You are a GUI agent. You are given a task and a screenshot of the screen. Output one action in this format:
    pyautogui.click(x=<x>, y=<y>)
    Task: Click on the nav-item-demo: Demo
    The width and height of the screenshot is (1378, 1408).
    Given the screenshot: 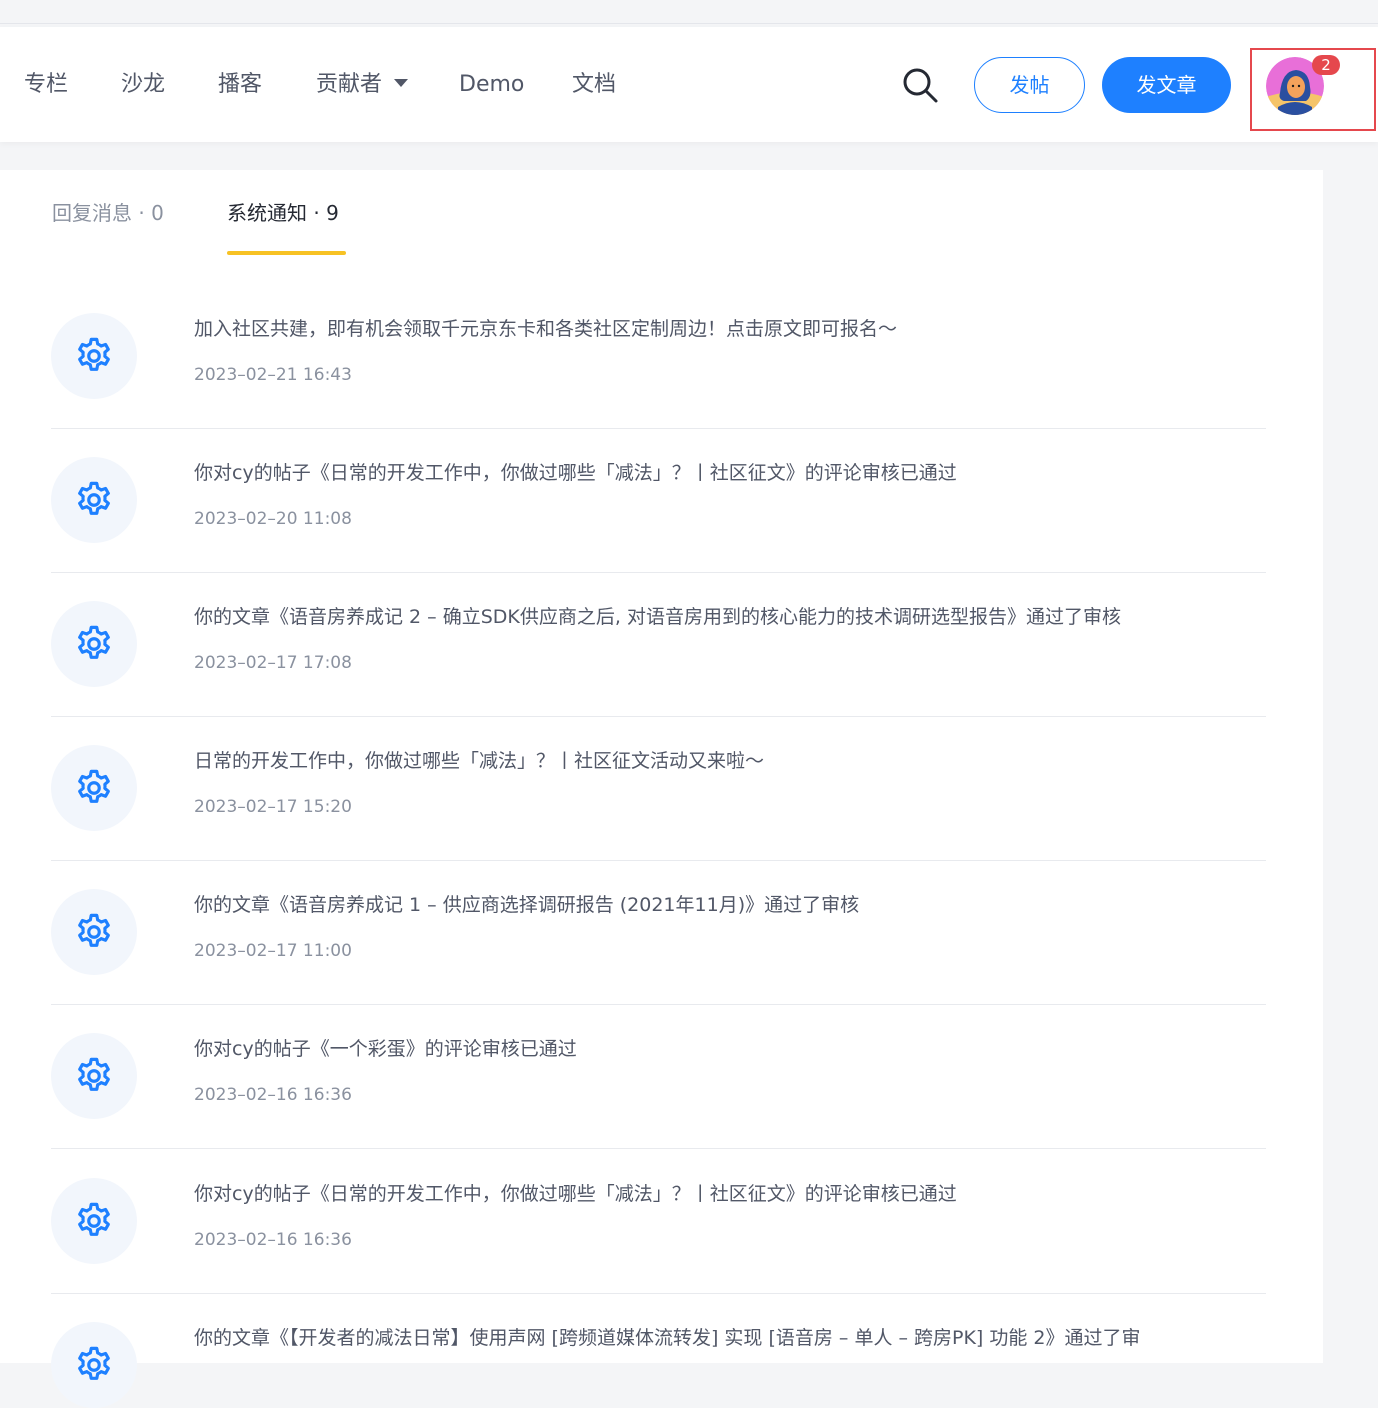 What is the action you would take?
    pyautogui.click(x=491, y=85)
    